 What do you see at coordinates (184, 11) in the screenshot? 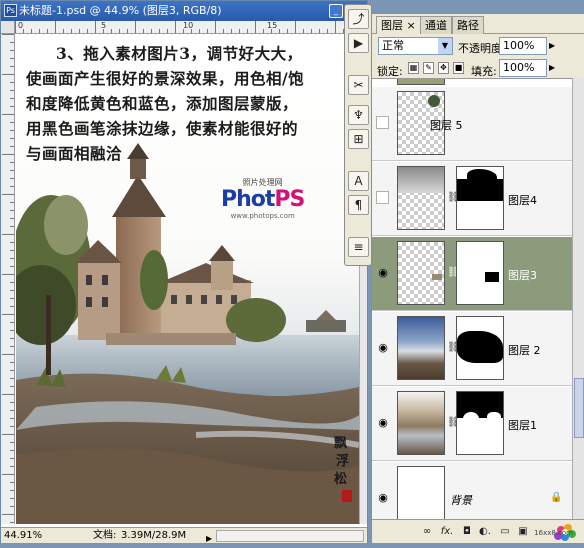
I see `document-title-bar: Ps 未标题-1.psd @ 44.9% (图层3, RGB/8) _ □` at bounding box center [184, 11].